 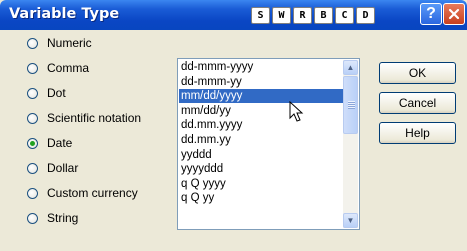 I want to click on radio-label: Date, so click(x=60, y=143).